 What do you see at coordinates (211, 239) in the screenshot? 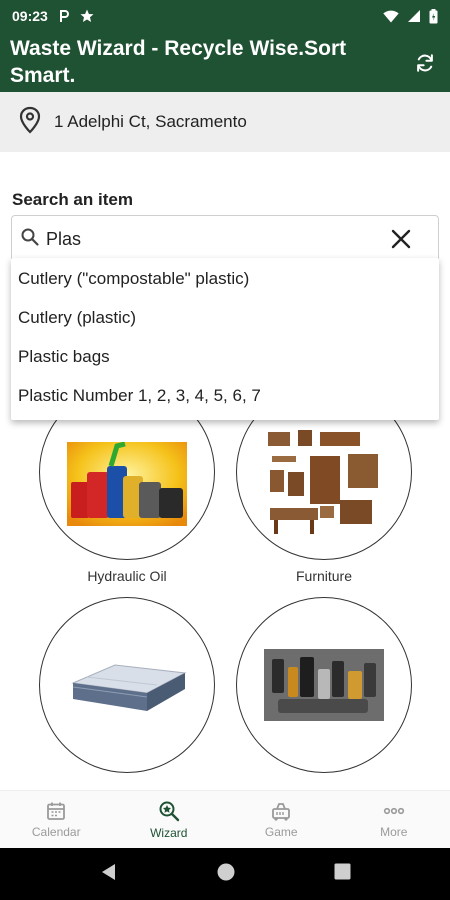
I see `search-input` at bounding box center [211, 239].